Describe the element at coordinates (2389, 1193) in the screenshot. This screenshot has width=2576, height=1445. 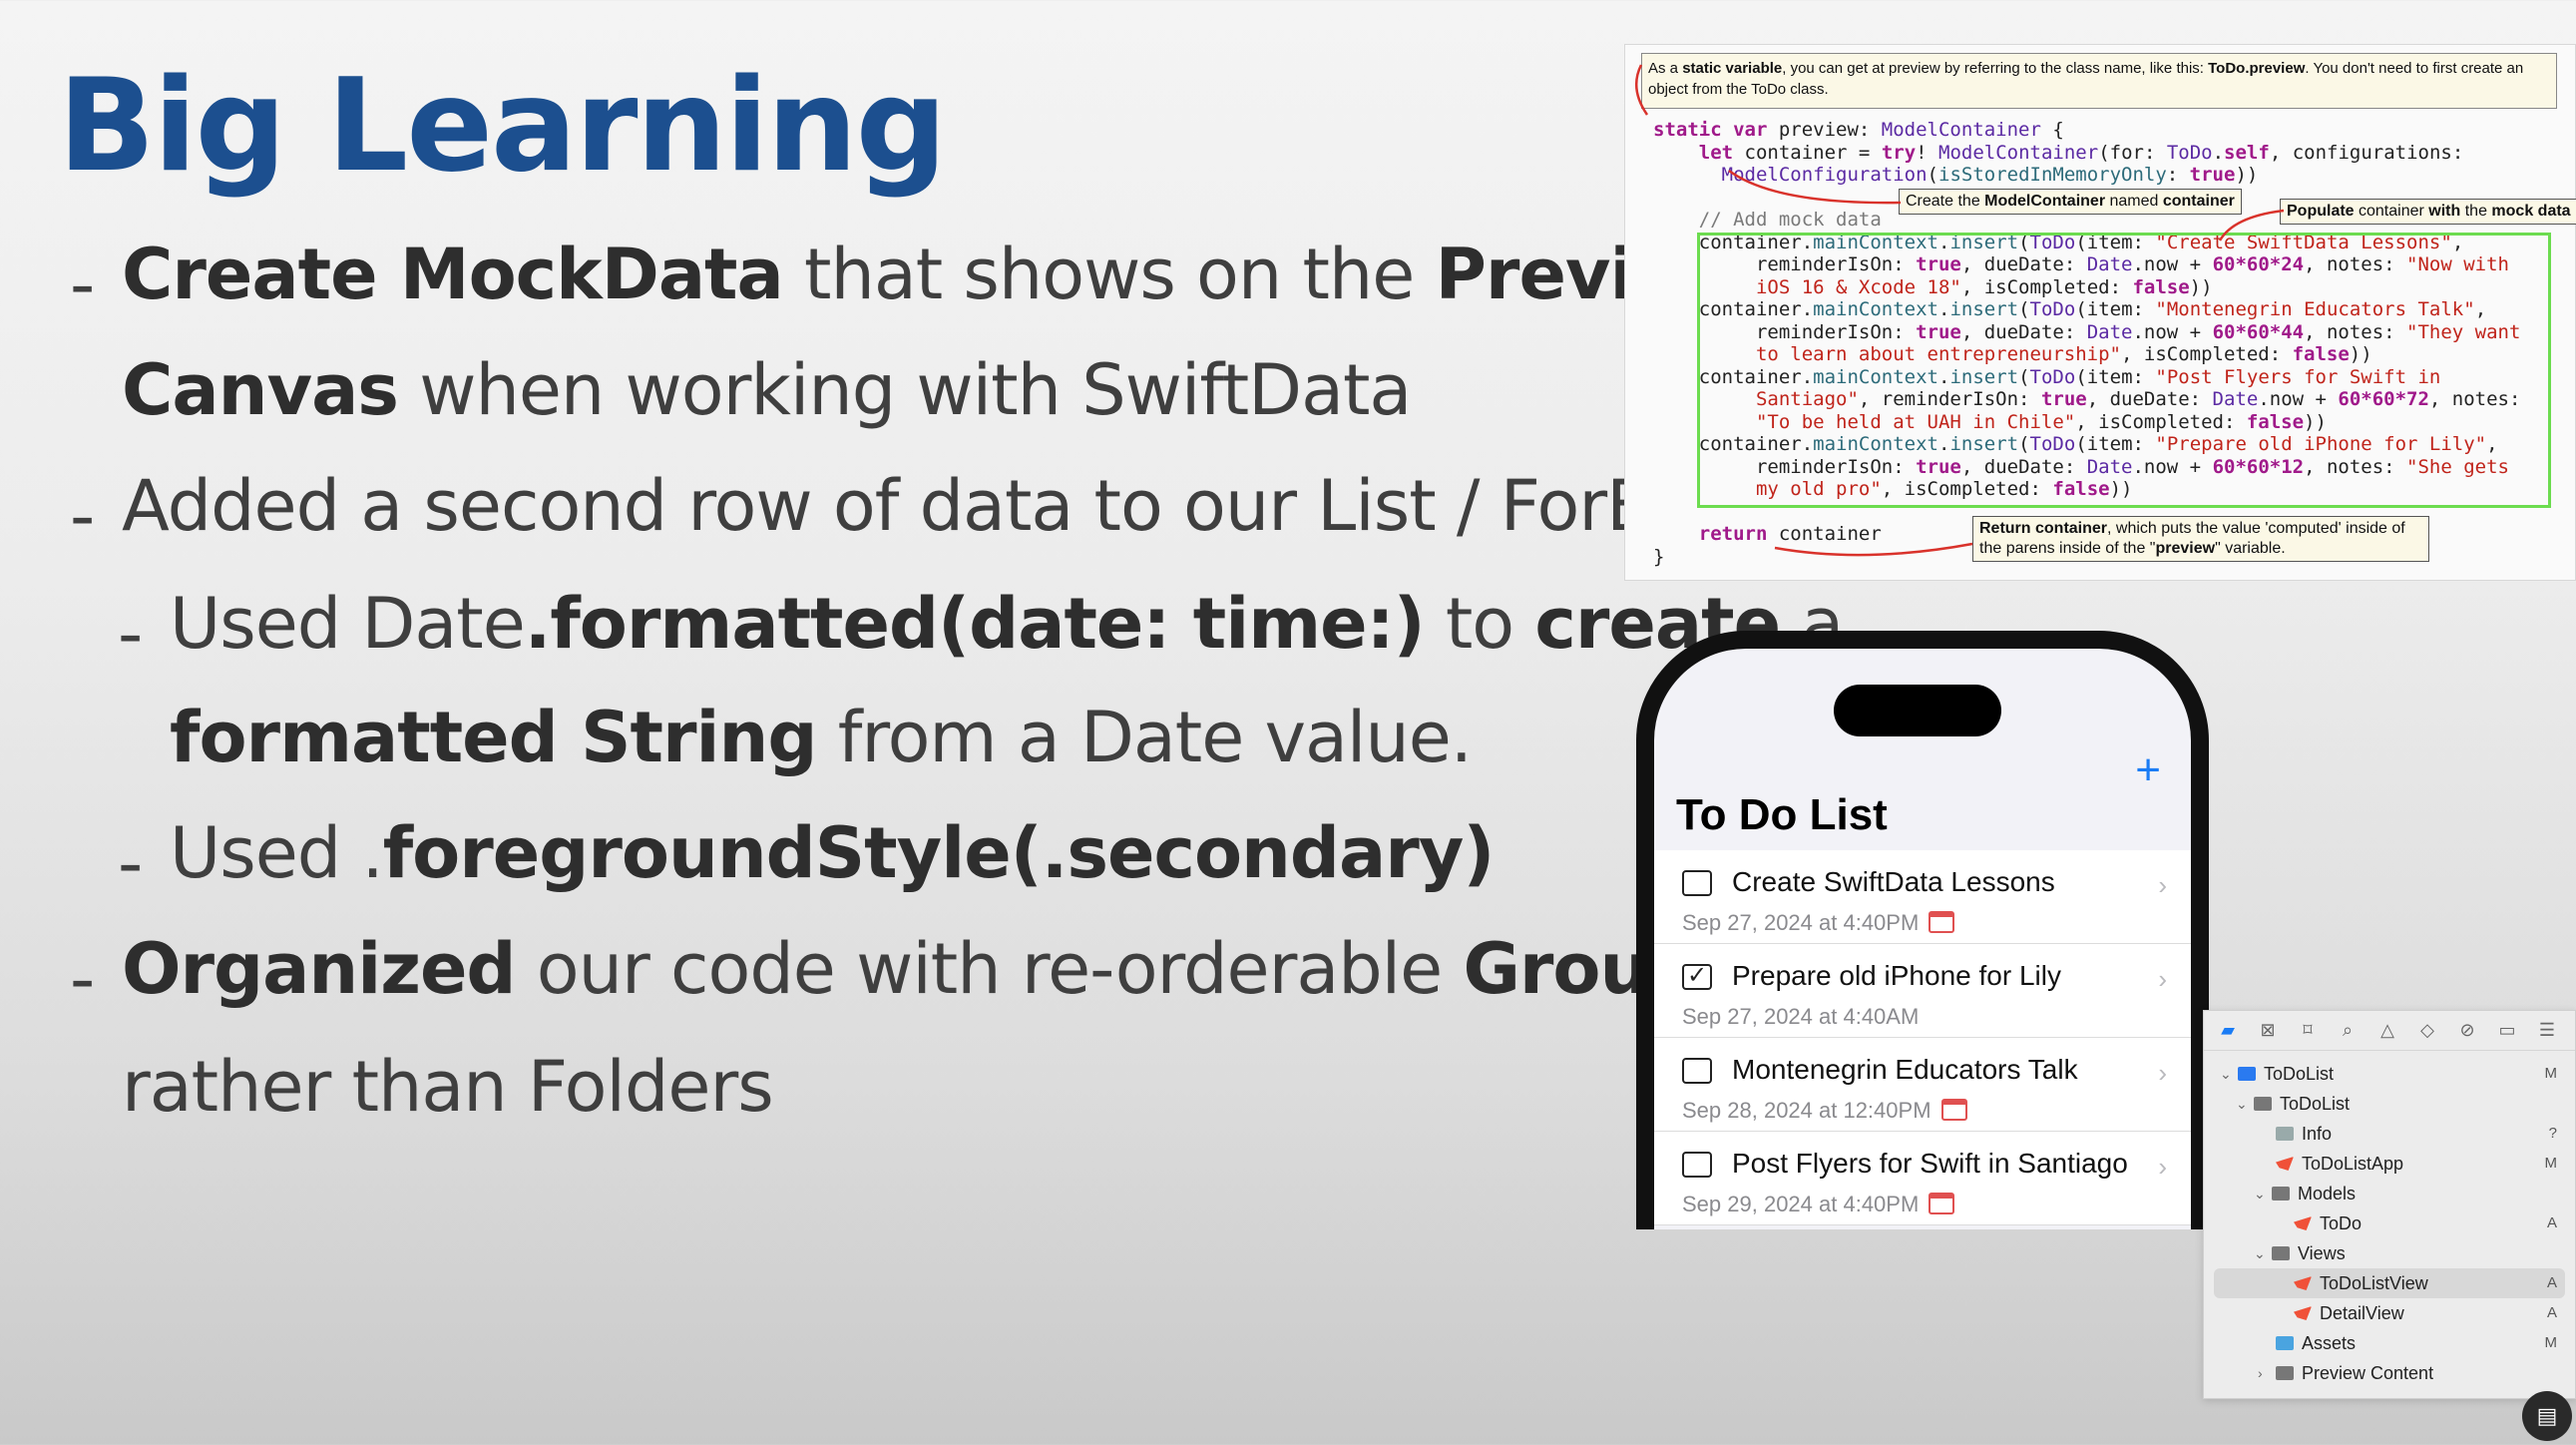
I see `tree-row-group: ⌄ Models` at that location.